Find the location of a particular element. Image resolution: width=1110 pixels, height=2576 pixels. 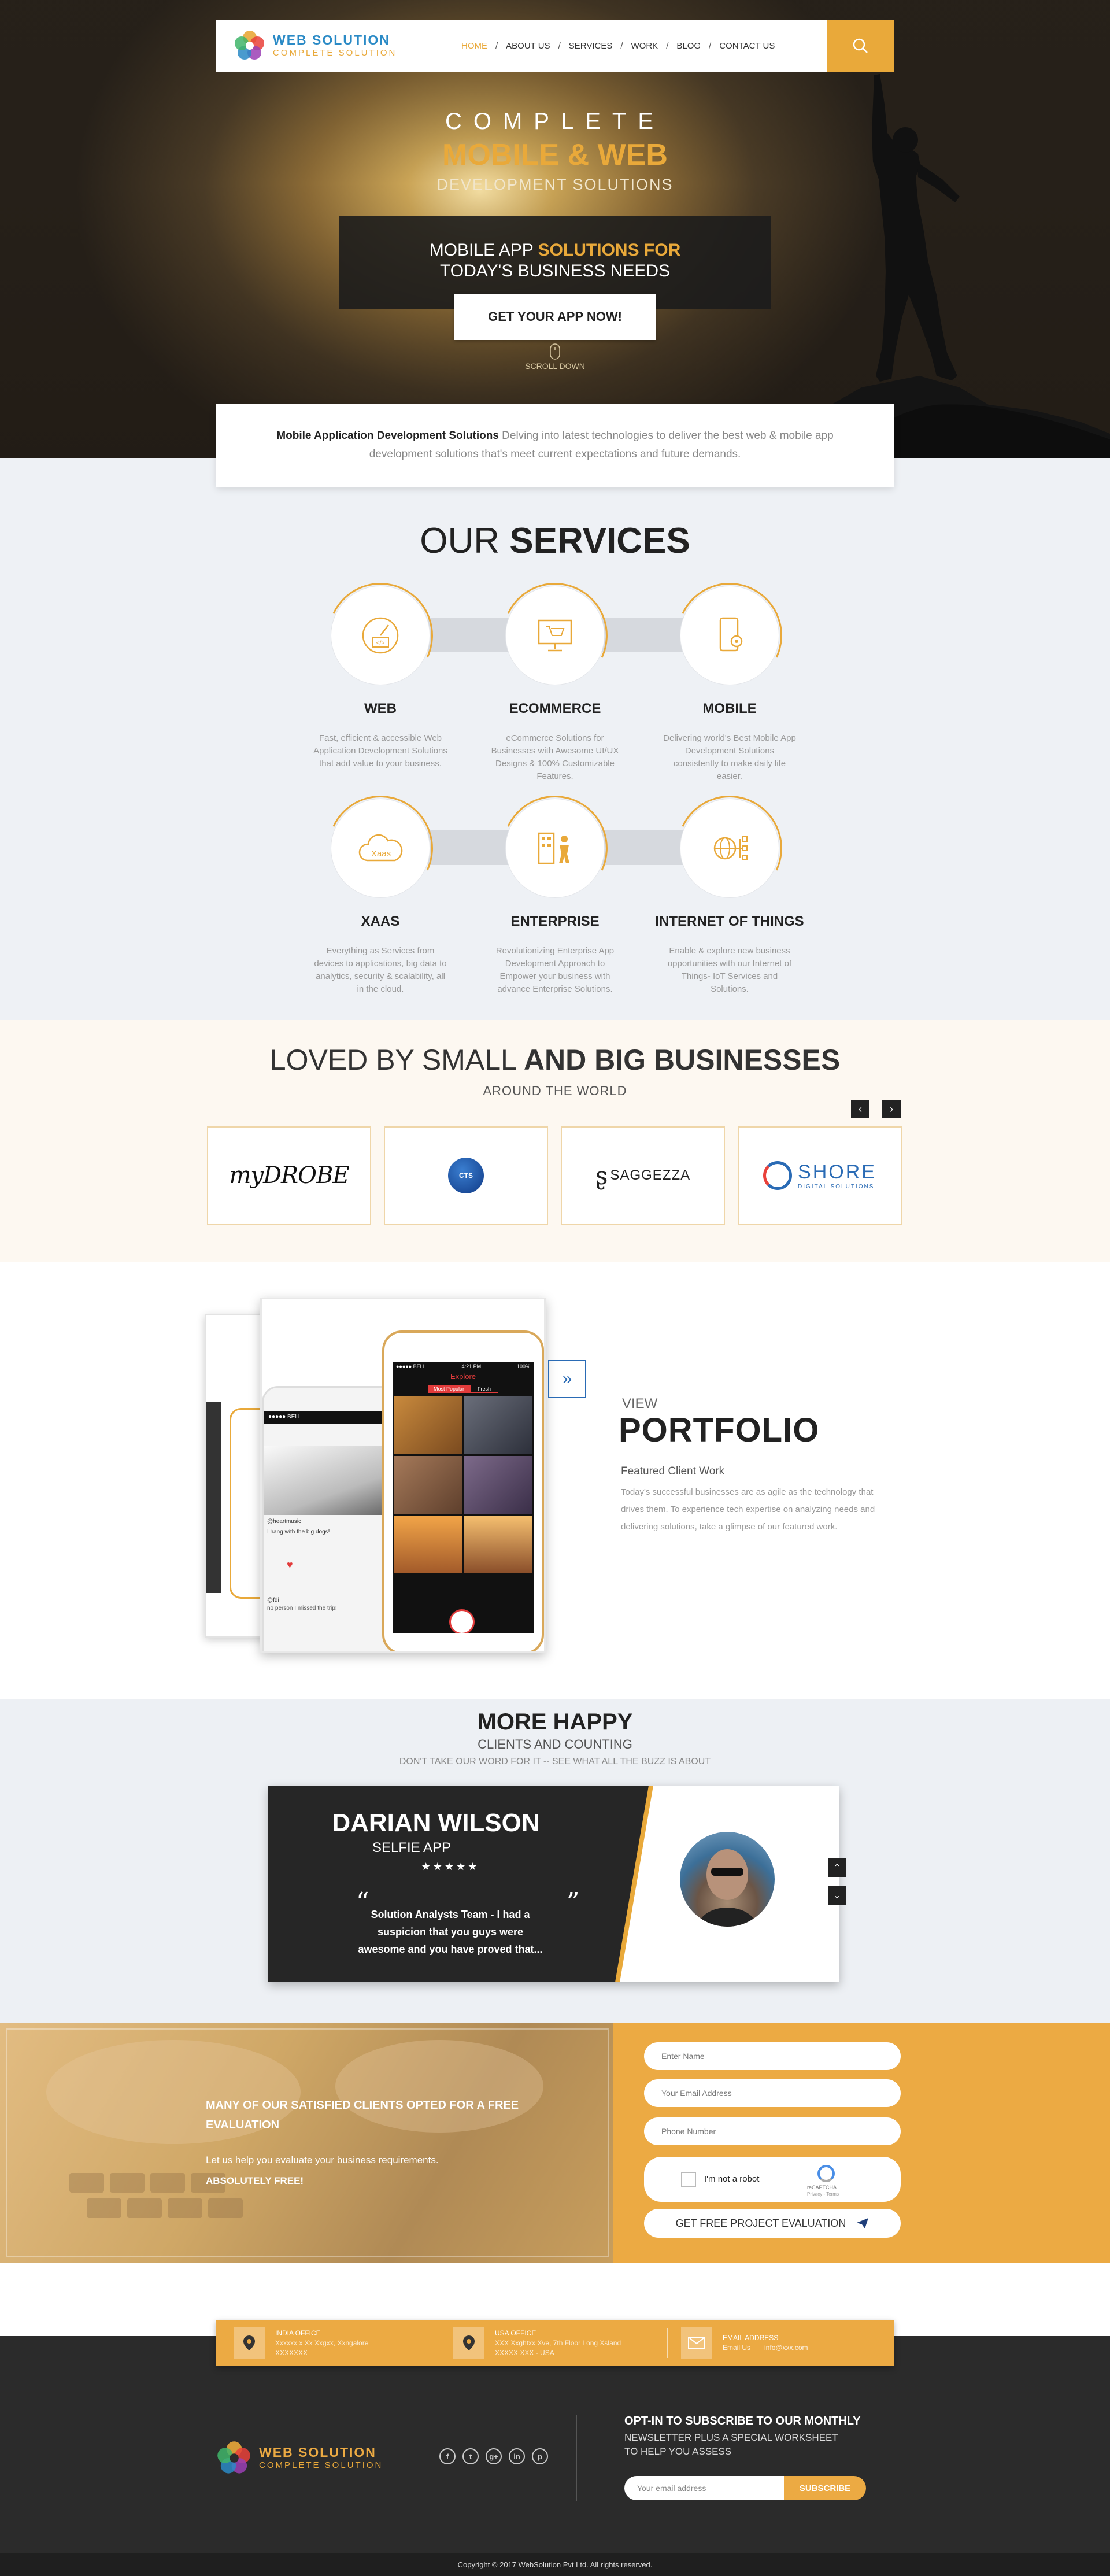

email-address: info@xxx.com is located at coordinates (786, 2348).